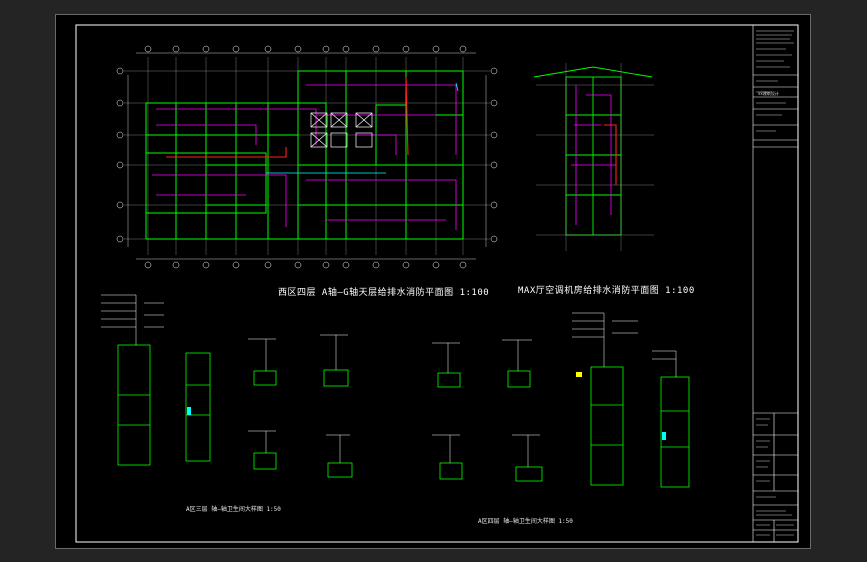 This screenshot has height=562, width=867. Describe the element at coordinates (233, 509) in the screenshot. I see `detail-1-title: A区三层 轴—轴卫生间大样图 1:50` at that location.